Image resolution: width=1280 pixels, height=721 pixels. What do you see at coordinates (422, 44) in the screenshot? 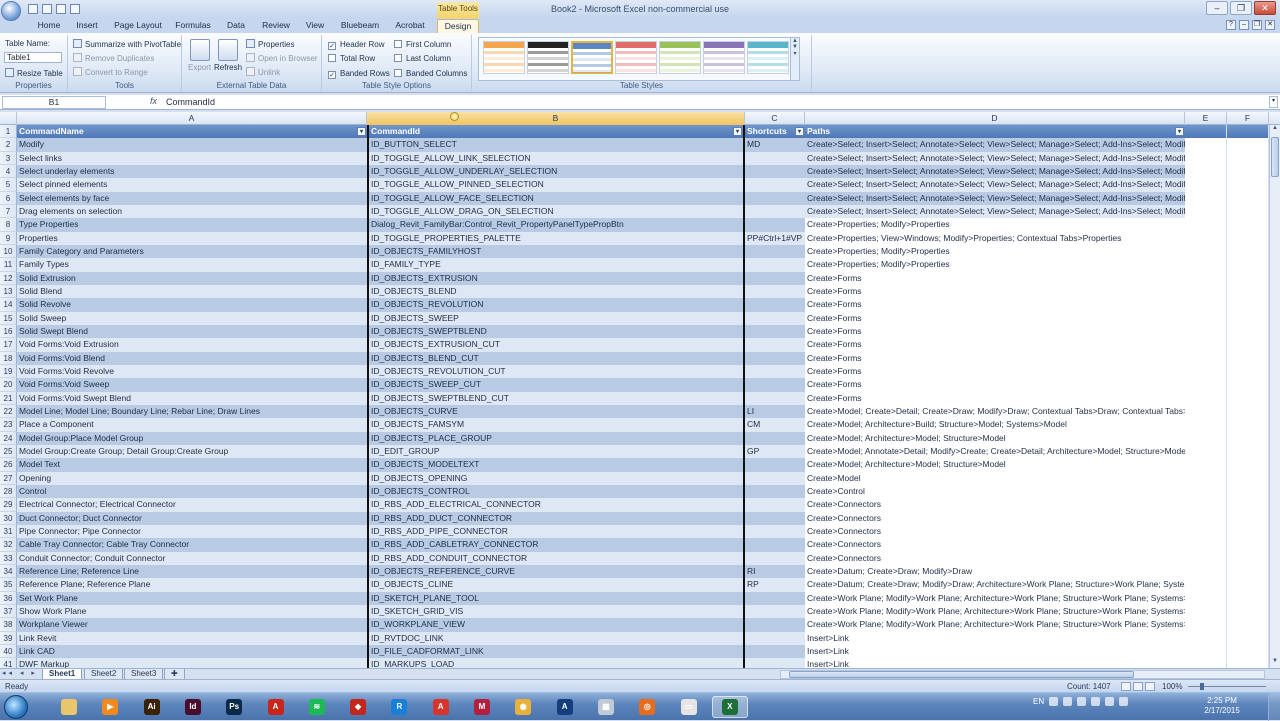
I see `first-column-checkbox: First Column` at bounding box center [422, 44].